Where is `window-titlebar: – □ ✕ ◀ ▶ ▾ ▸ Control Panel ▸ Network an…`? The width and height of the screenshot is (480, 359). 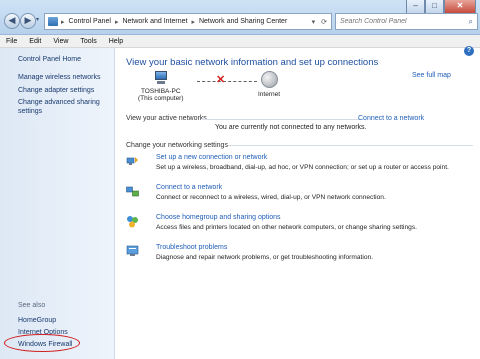
window-titlebar: – □ ✕ ◀ ▶ ▾ ▸ Control Panel ▸ Network an… is located at coordinates (240, 17).